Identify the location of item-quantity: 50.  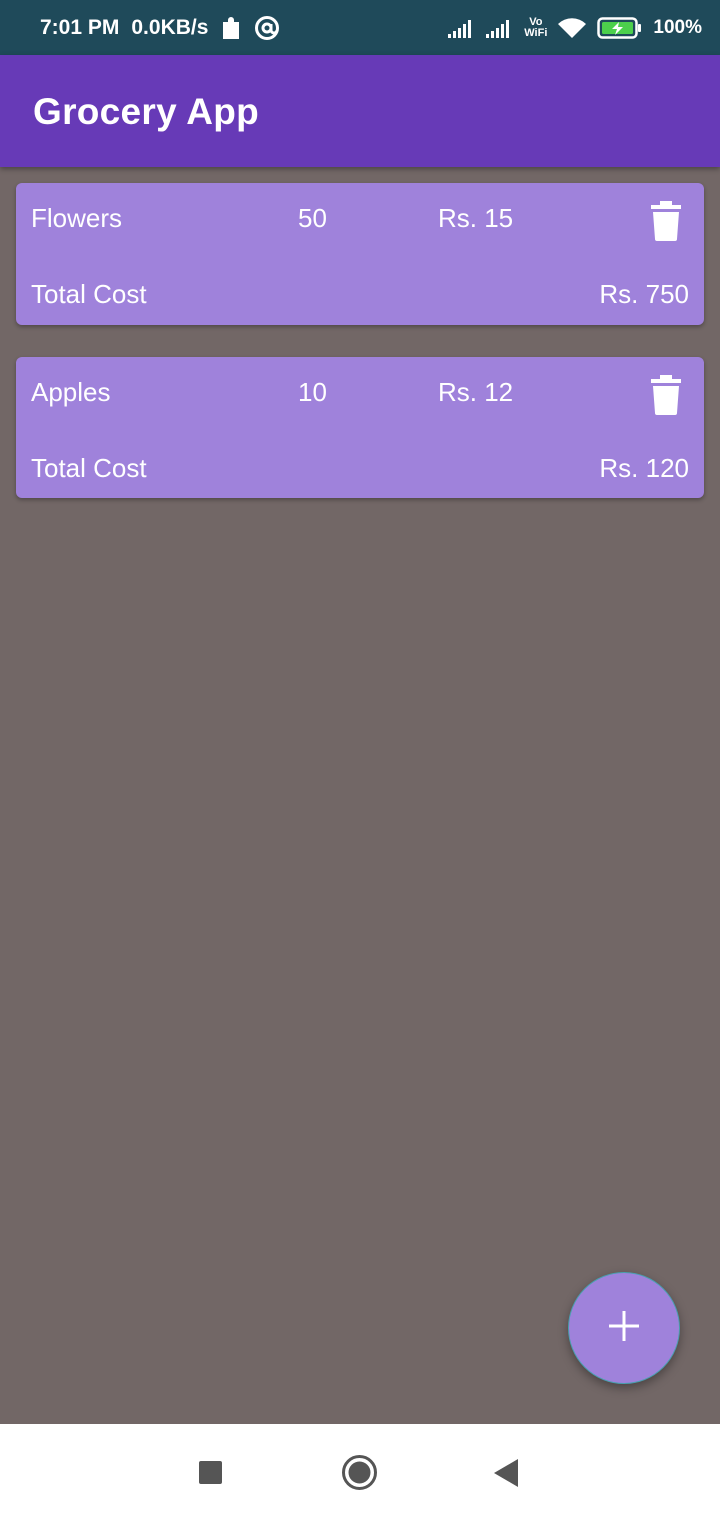
(312, 218).